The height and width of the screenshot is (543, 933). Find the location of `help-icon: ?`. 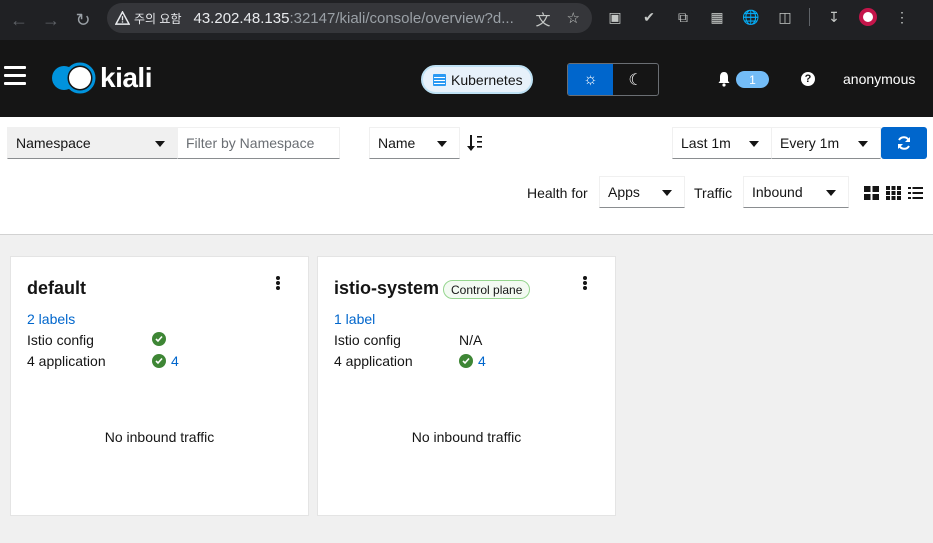

help-icon: ? is located at coordinates (808, 79).